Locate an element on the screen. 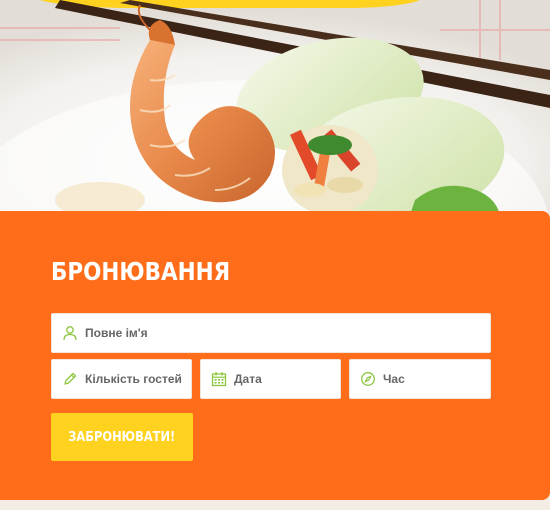  page-background is located at coordinates (275, 505).